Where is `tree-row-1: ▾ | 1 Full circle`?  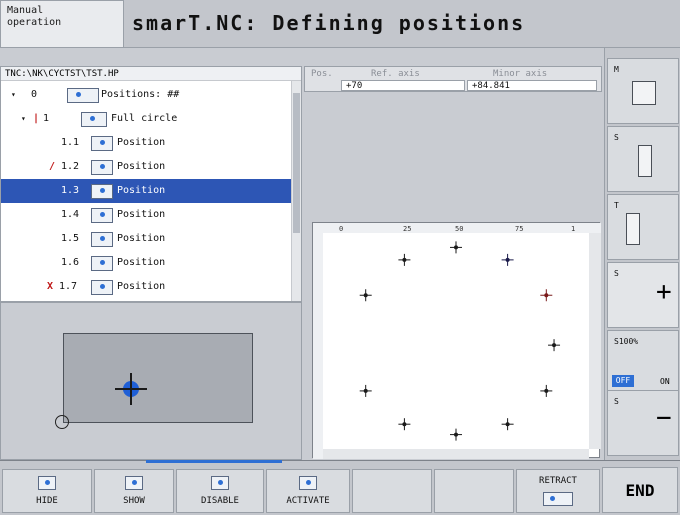
tree-row-1: ▾ | 1 Full circle is located at coordinates (146, 119).